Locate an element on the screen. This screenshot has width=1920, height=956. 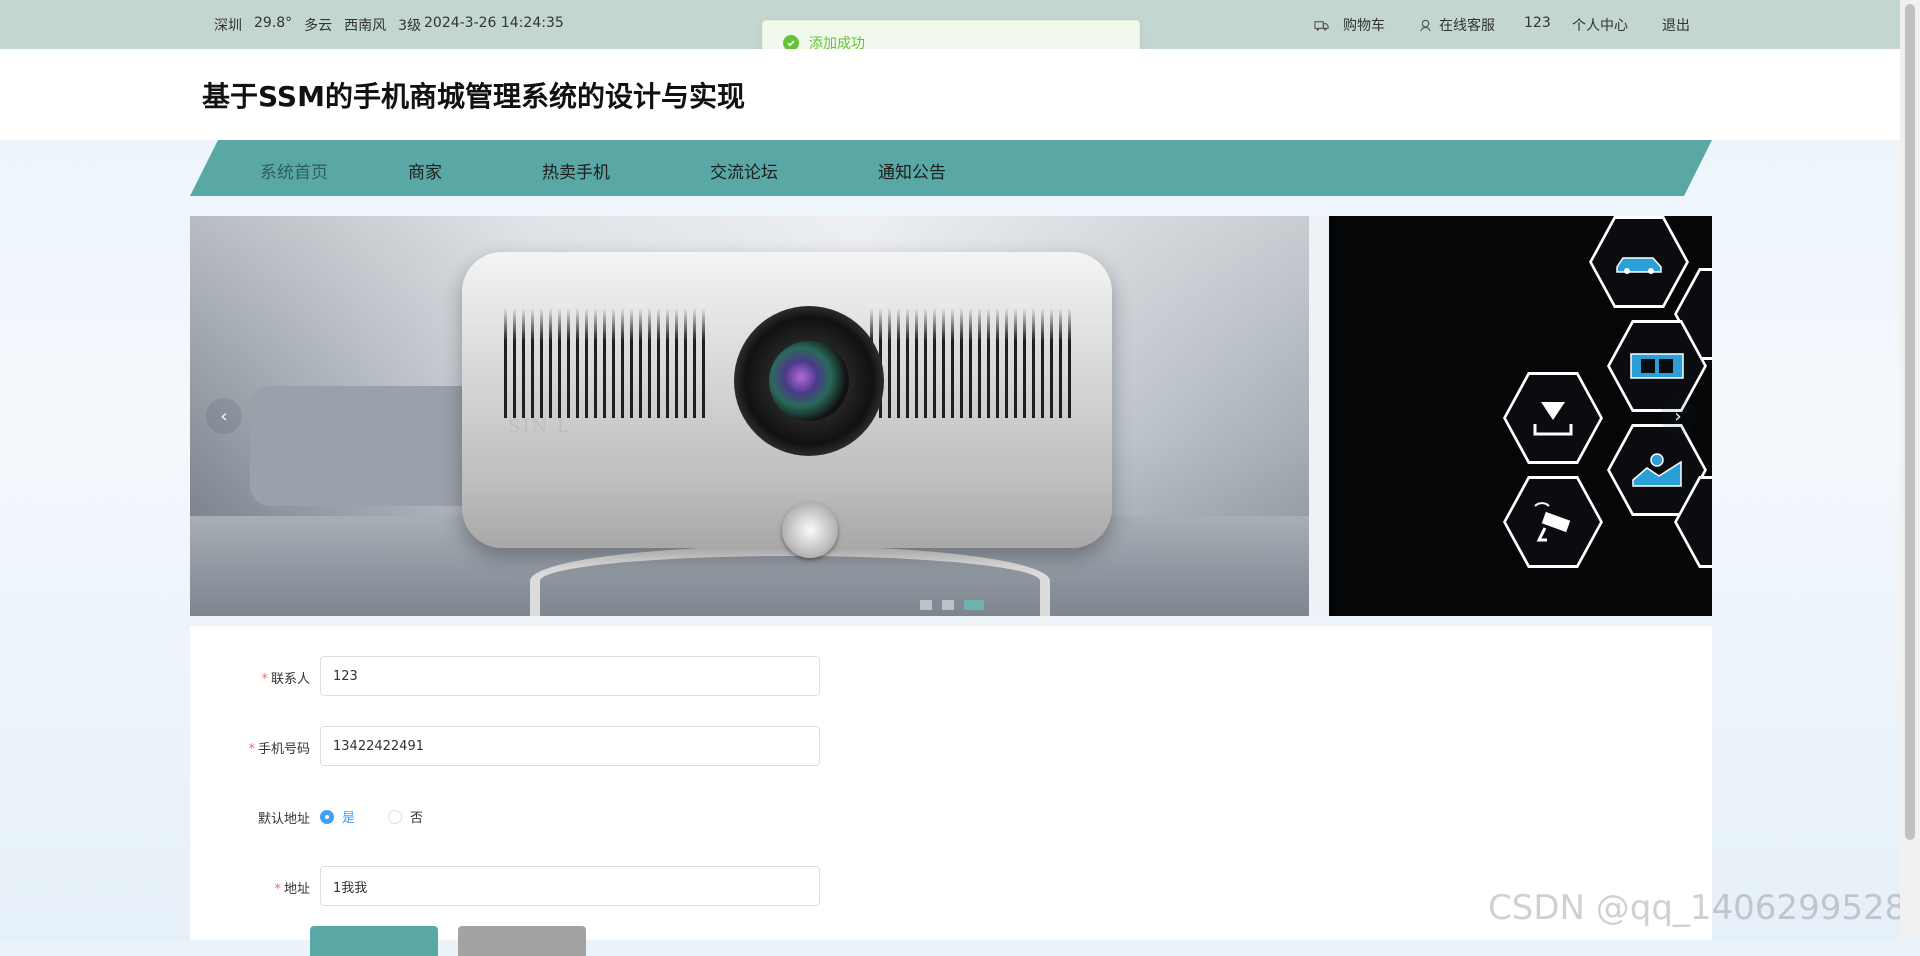
carousel-indicators is located at coordinates (952, 605).